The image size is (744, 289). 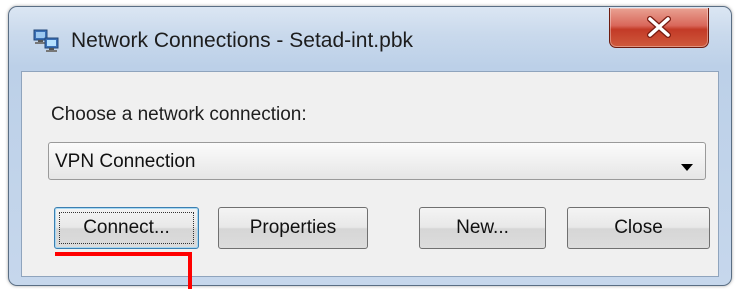 What do you see at coordinates (659, 28) in the screenshot?
I see `window-close-button` at bounding box center [659, 28].